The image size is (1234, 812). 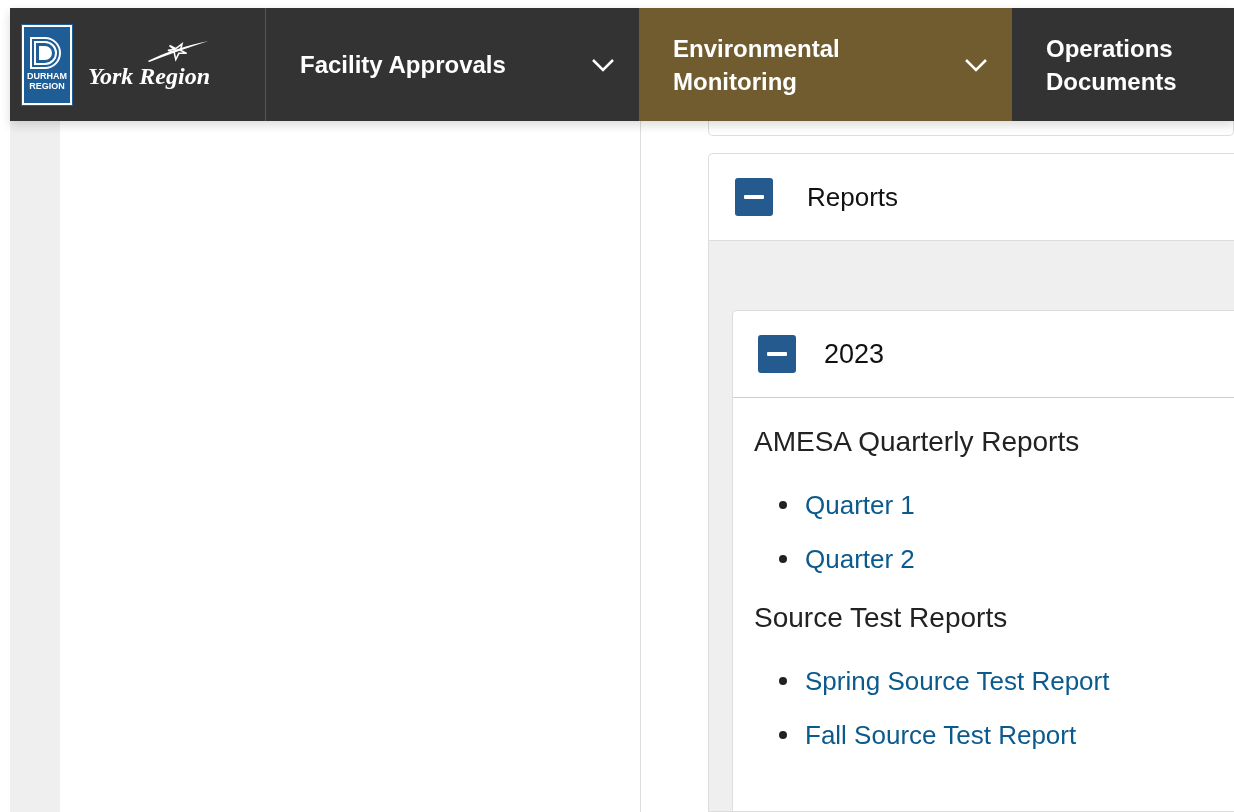 What do you see at coordinates (881, 618) in the screenshot?
I see `section-heading: Source Test Reports` at bounding box center [881, 618].